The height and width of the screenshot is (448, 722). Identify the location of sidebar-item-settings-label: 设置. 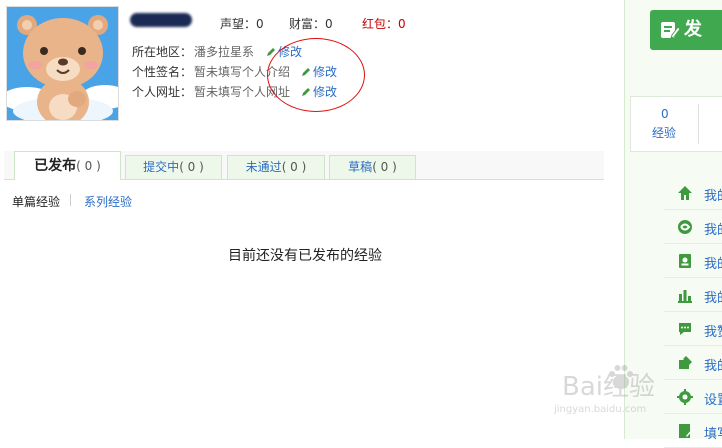
(713, 400).